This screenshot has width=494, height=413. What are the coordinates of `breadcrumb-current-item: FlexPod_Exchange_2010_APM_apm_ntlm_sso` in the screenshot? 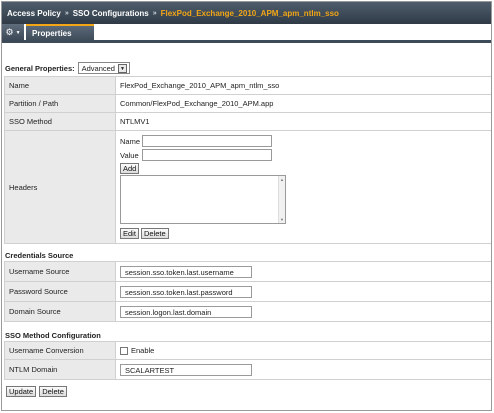 It's located at (249, 13).